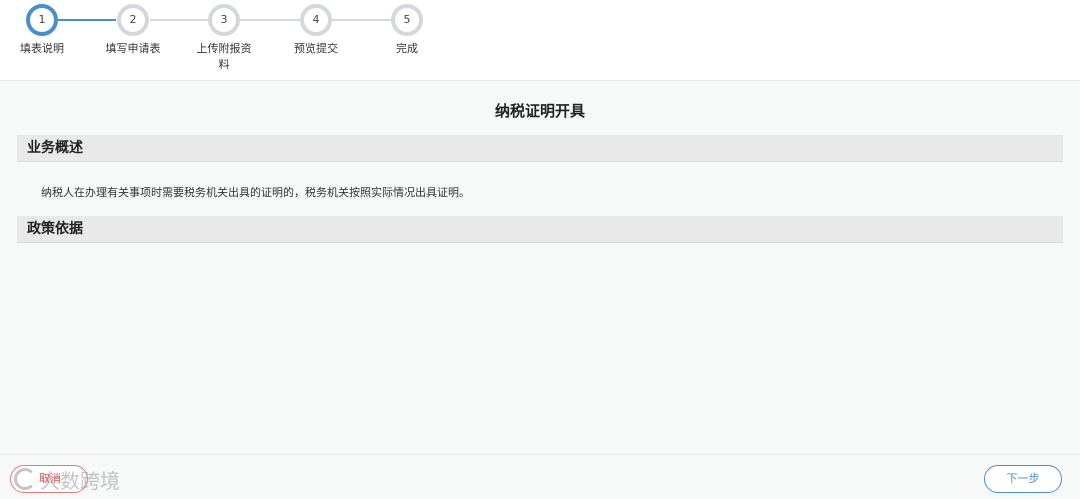 Image resolution: width=1080 pixels, height=499 pixels. Describe the element at coordinates (25, 479) in the screenshot. I see `watermark-logo-icon` at that location.